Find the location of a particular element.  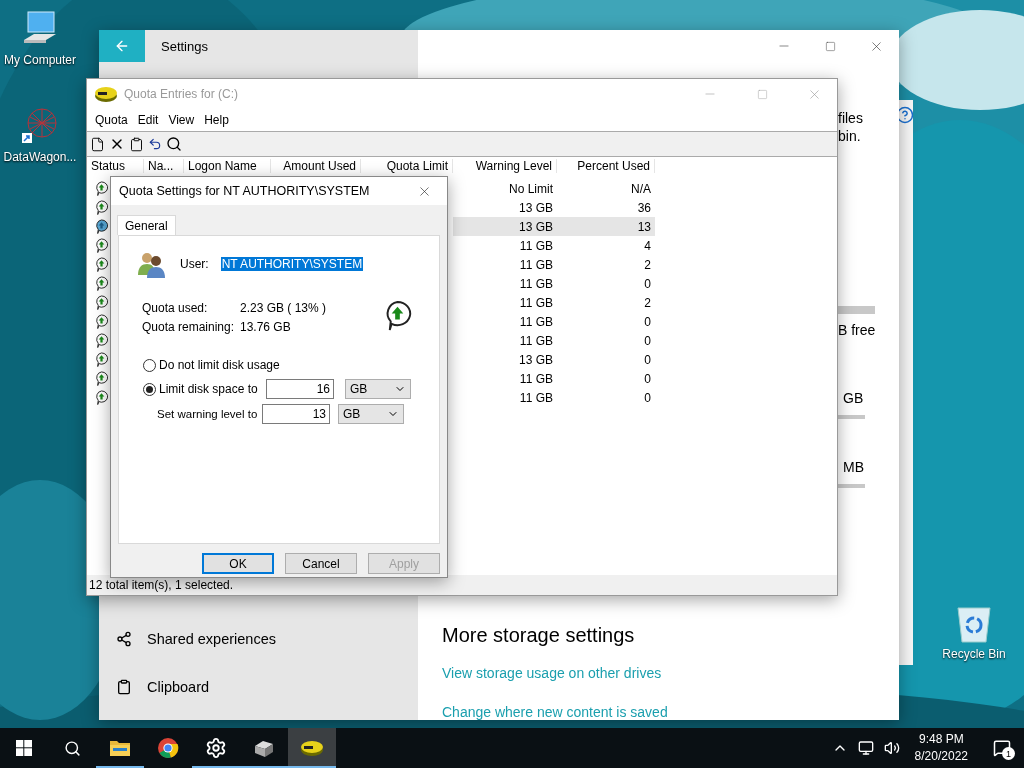

clock: 9:48 PM 8/20/2022 is located at coordinates (941, 748).